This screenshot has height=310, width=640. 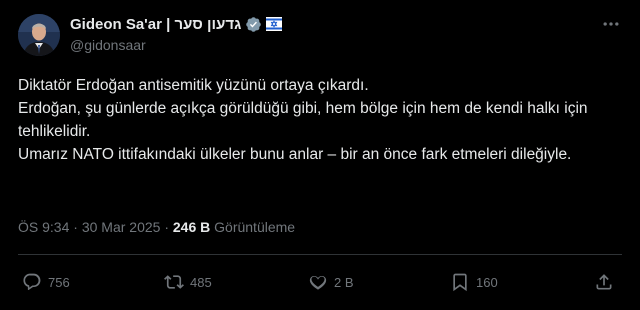 I want to click on heart-icon, so click(x=318, y=283).